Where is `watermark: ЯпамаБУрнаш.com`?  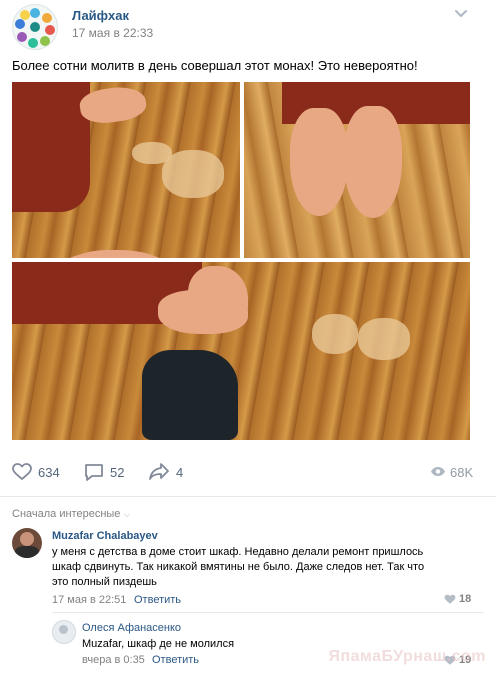
watermark: ЯпамаБУрнаш.com is located at coordinates (407, 656).